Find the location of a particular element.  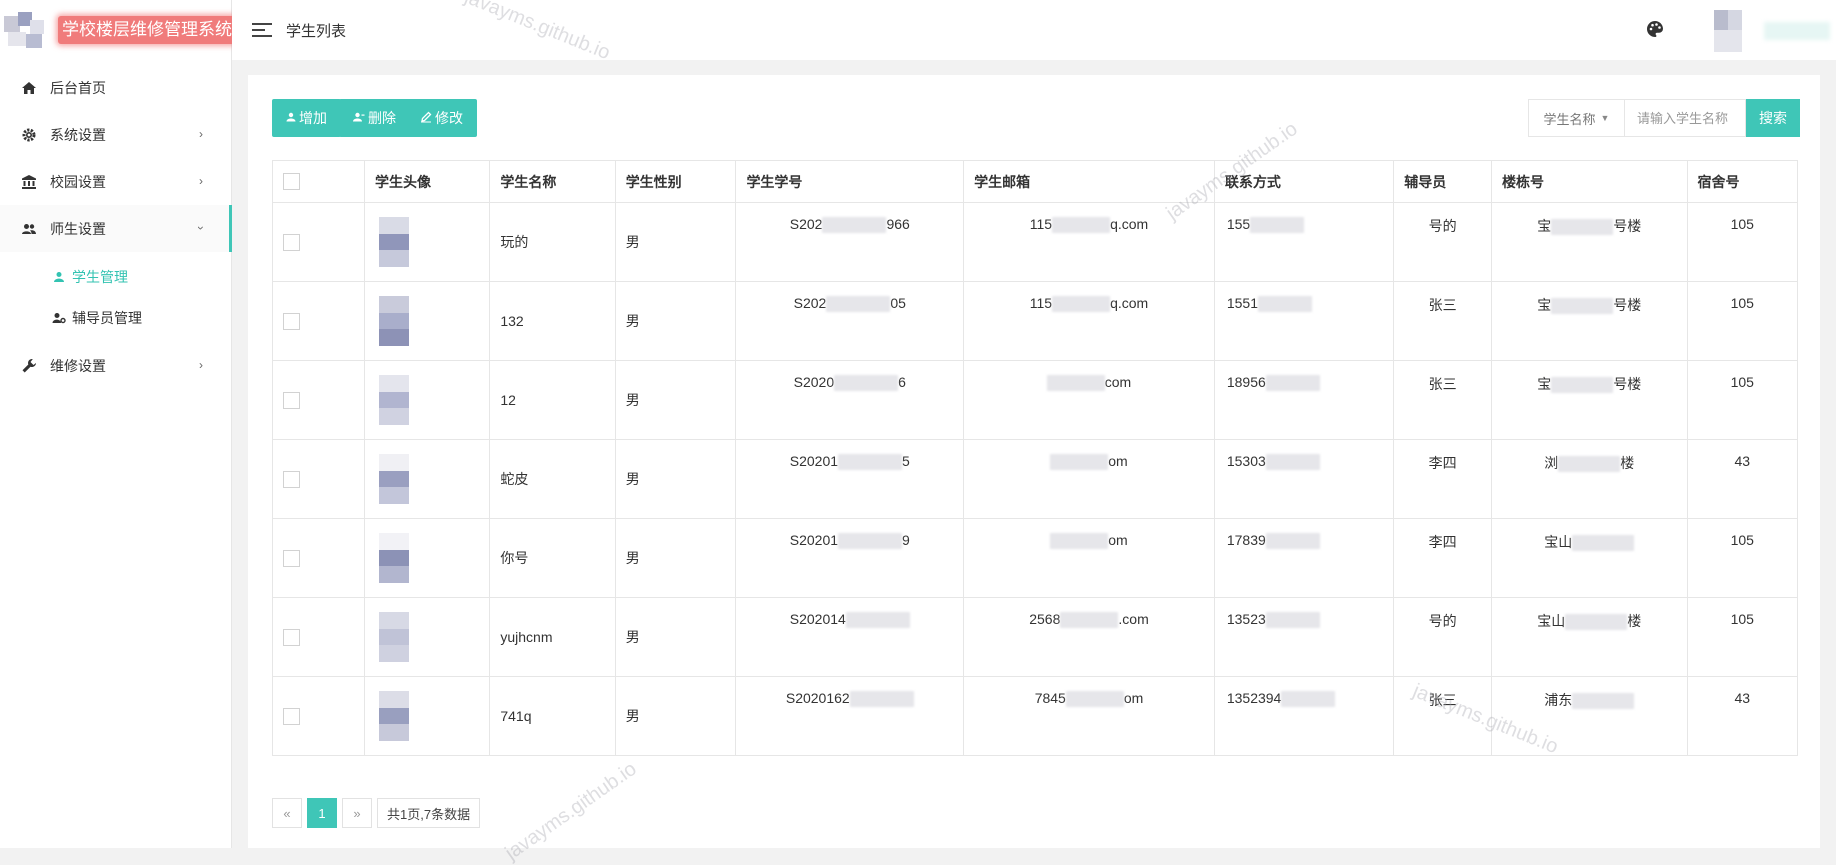

app-title: 学校楼层维修管理系统 is located at coordinates (147, 30).